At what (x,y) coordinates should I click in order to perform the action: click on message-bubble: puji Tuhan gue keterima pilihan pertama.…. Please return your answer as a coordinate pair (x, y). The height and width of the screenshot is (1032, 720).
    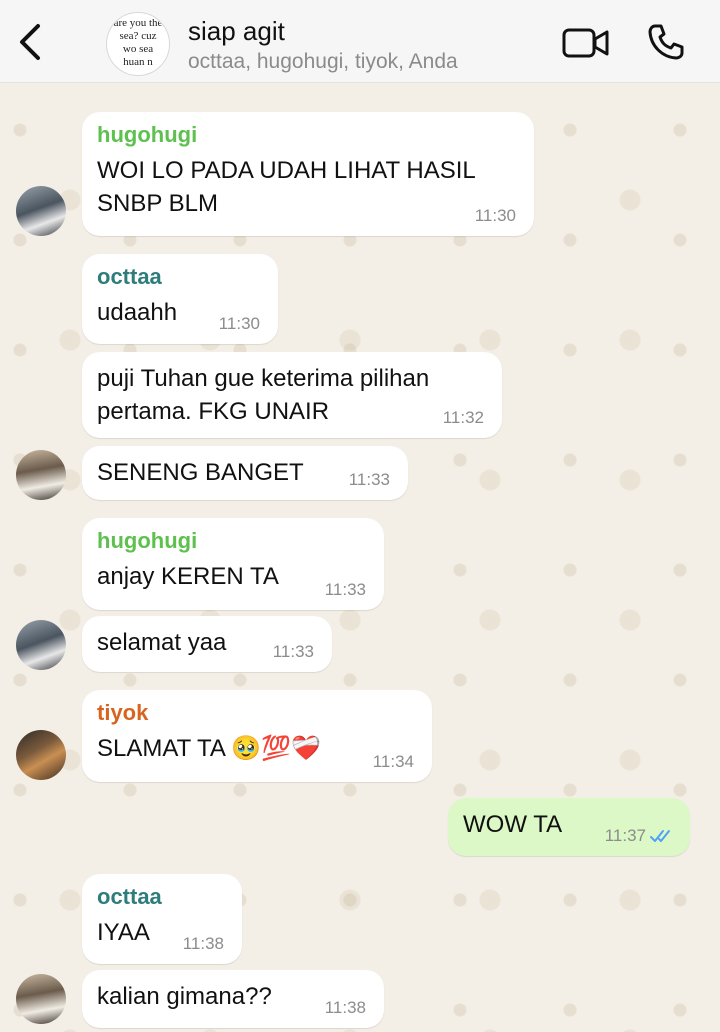
    Looking at the image, I should click on (292, 395).